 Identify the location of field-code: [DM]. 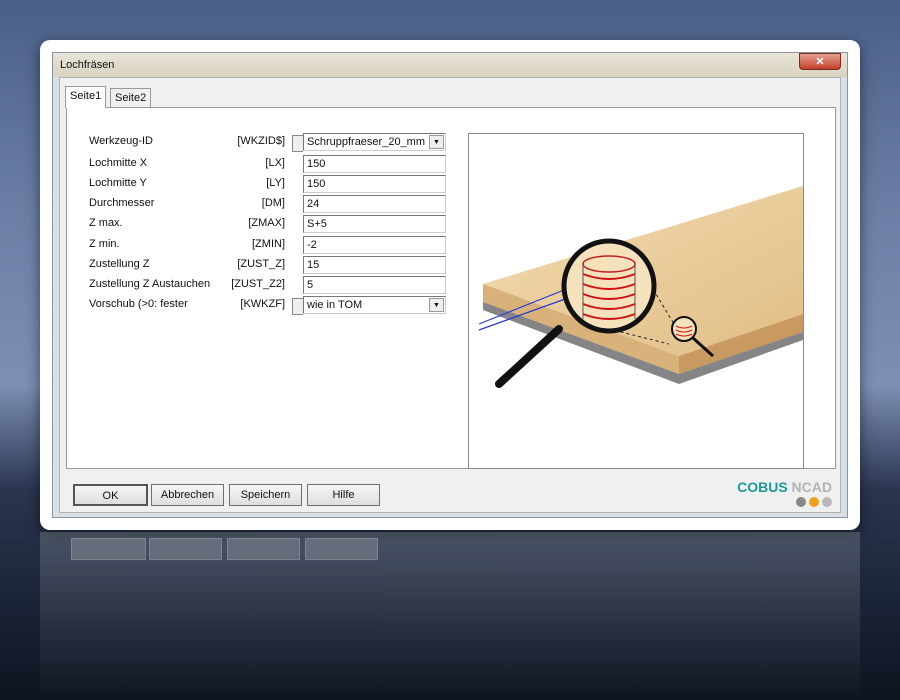
(273, 203).